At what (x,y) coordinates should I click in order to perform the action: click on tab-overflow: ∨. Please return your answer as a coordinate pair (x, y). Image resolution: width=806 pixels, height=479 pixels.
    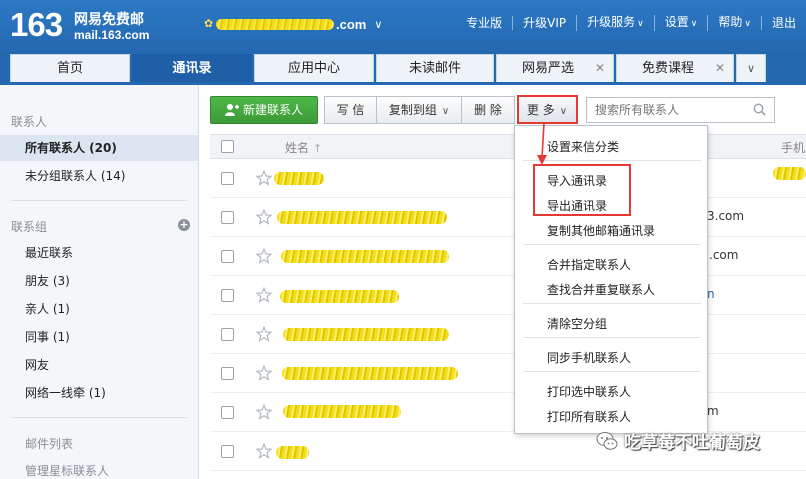
    Looking at the image, I should click on (751, 68).